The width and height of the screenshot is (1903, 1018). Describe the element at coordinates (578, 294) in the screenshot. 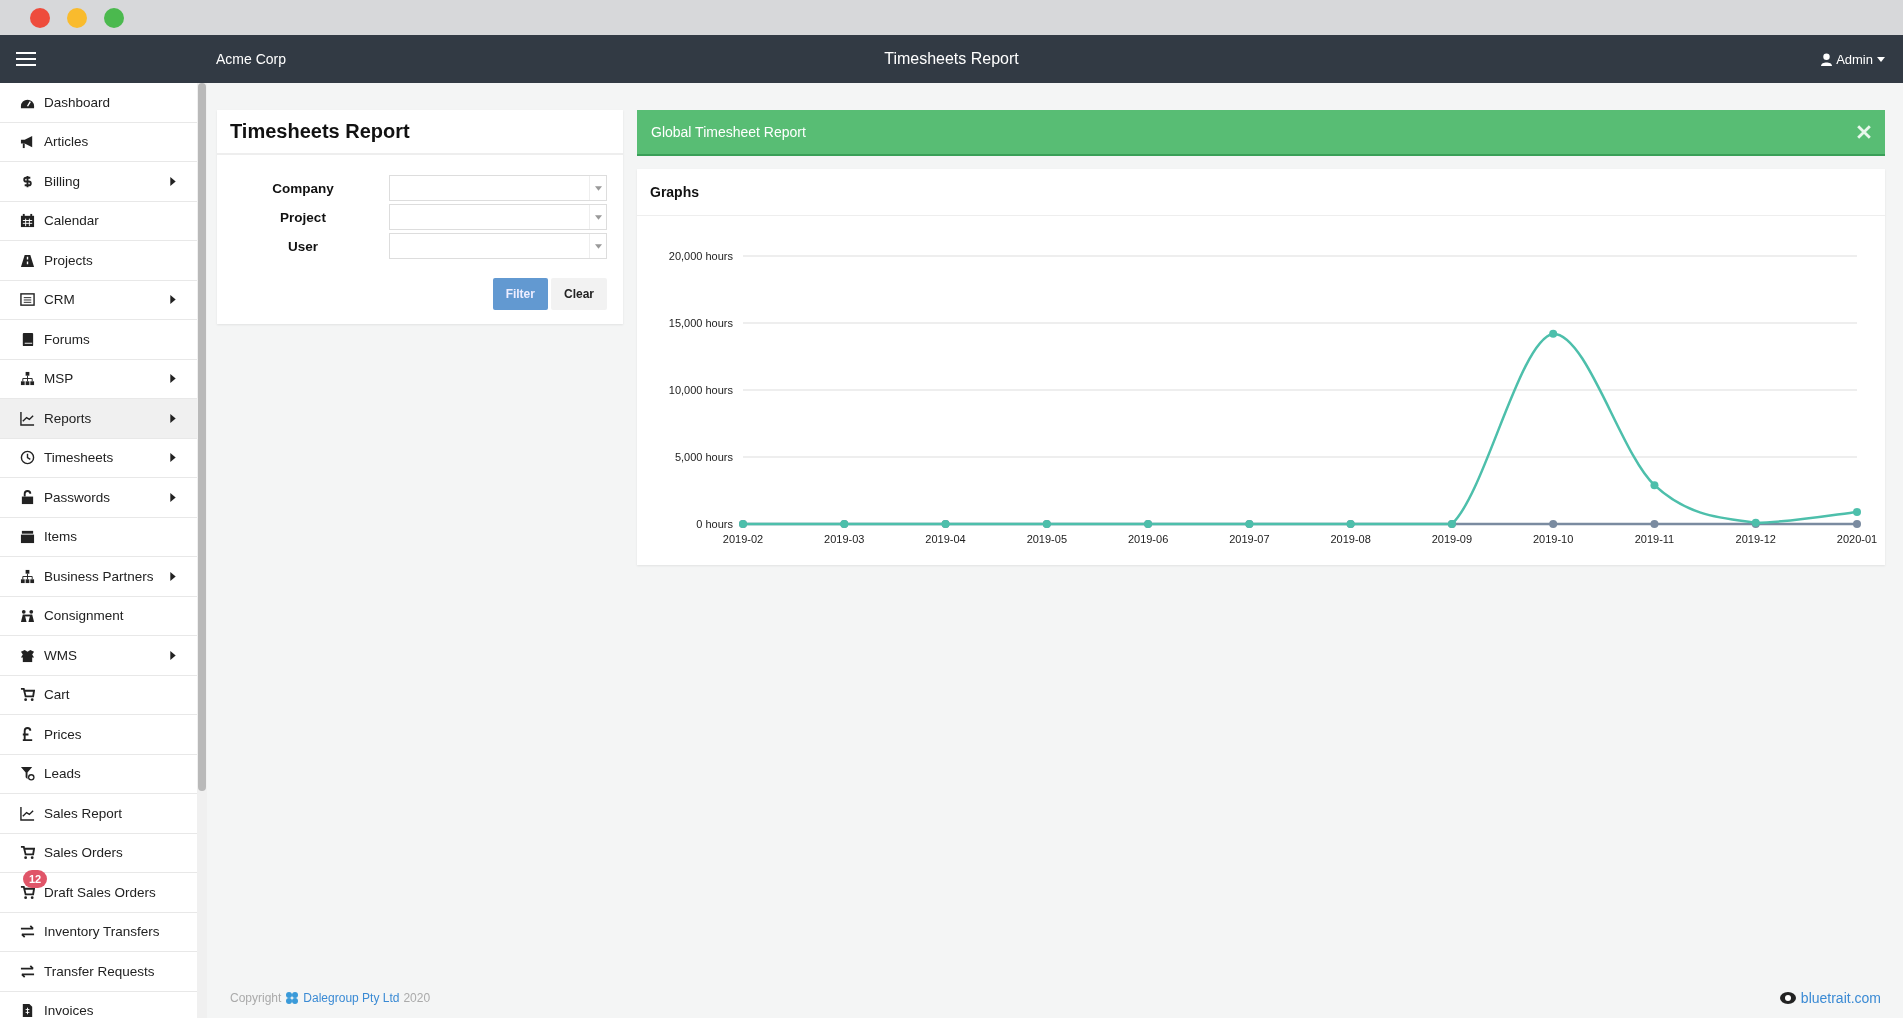

I see `clear-button: Clear` at that location.